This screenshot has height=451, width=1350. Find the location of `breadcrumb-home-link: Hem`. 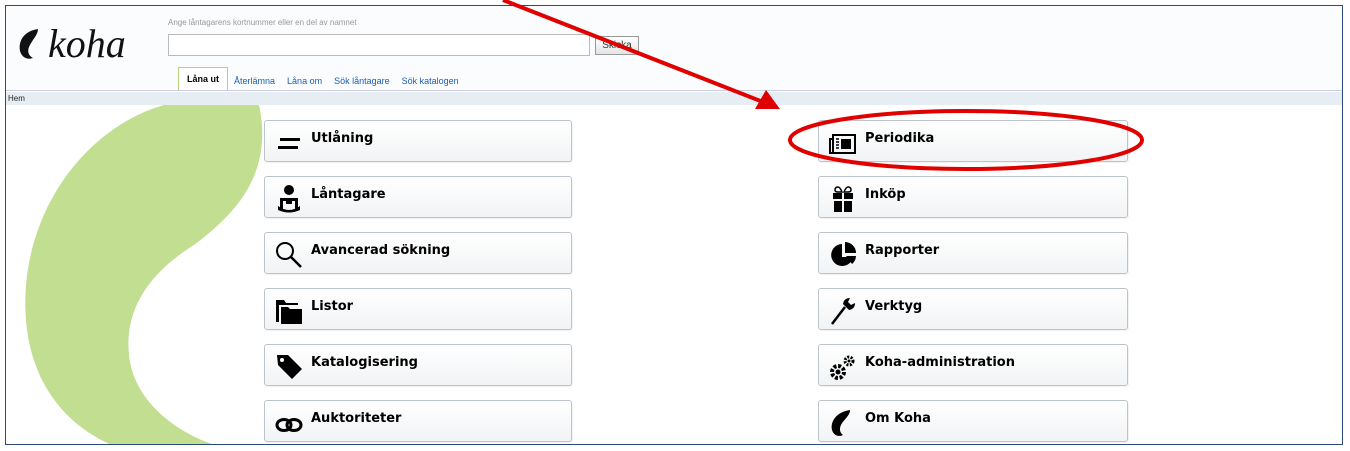

breadcrumb-home-link: Hem is located at coordinates (16, 98).